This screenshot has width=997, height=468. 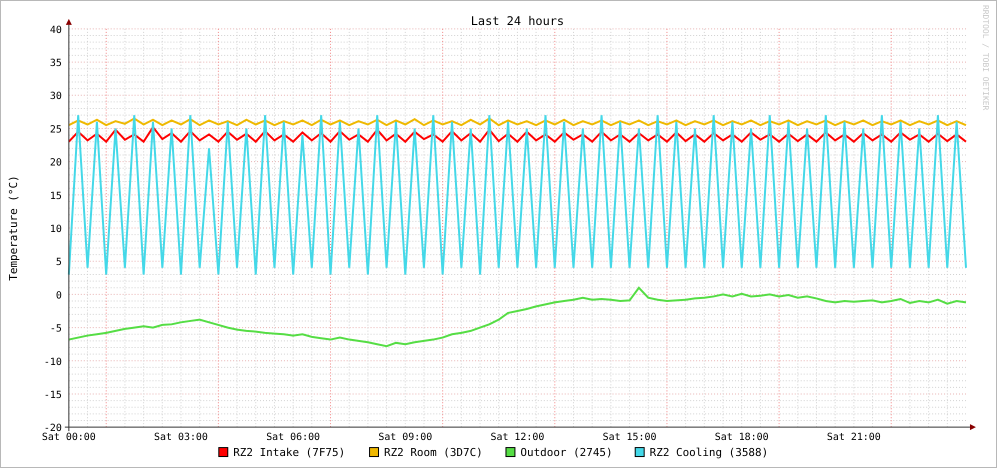 What do you see at coordinates (59, 262) in the screenshot?
I see `y-tick-label: 5` at bounding box center [59, 262].